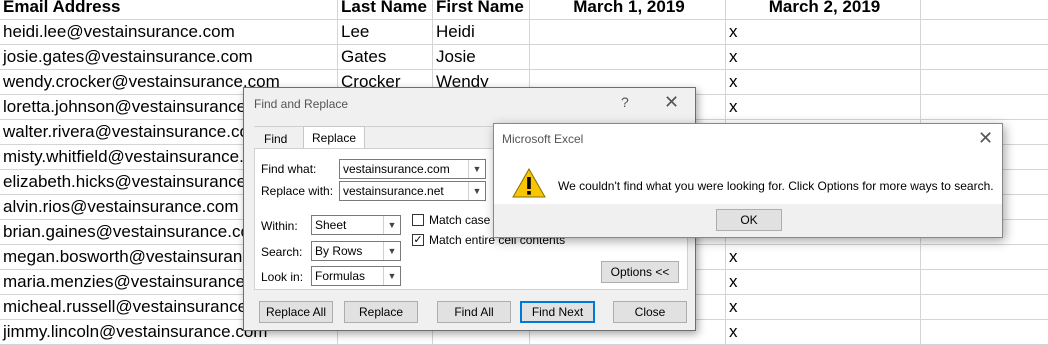 The height and width of the screenshot is (345, 1048). Describe the element at coordinates (381, 312) in the screenshot. I see `replace-button: Replace` at that location.